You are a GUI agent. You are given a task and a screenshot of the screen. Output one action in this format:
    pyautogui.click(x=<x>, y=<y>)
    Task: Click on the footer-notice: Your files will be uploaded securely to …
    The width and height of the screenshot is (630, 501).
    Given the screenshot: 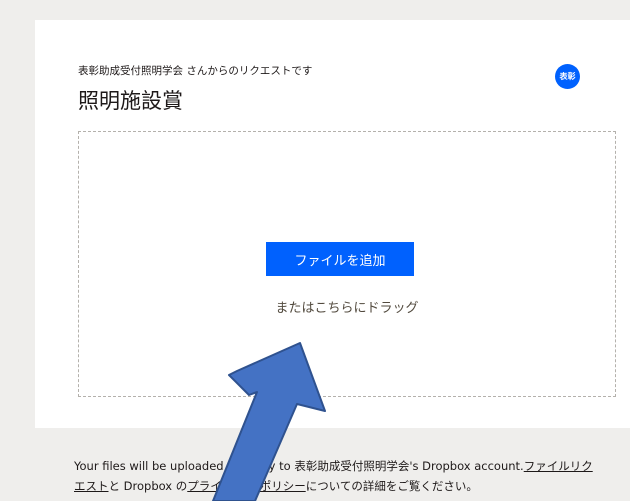 What is the action you would take?
    pyautogui.click(x=339, y=476)
    